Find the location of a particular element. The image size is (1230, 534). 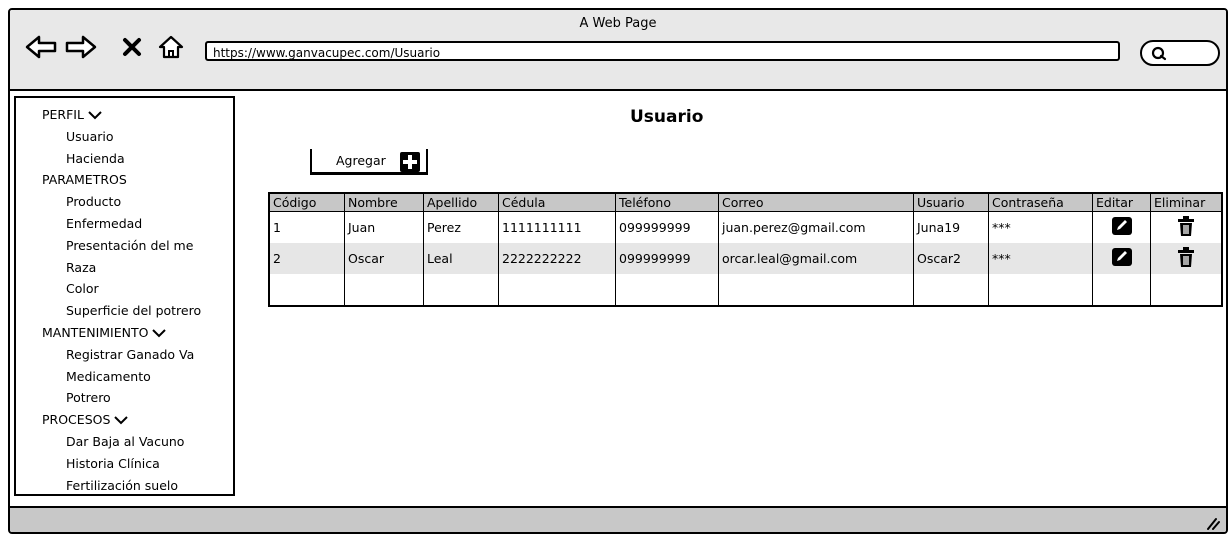

sidebar-item-enfermedad: Enfermedad is located at coordinates (124, 224).